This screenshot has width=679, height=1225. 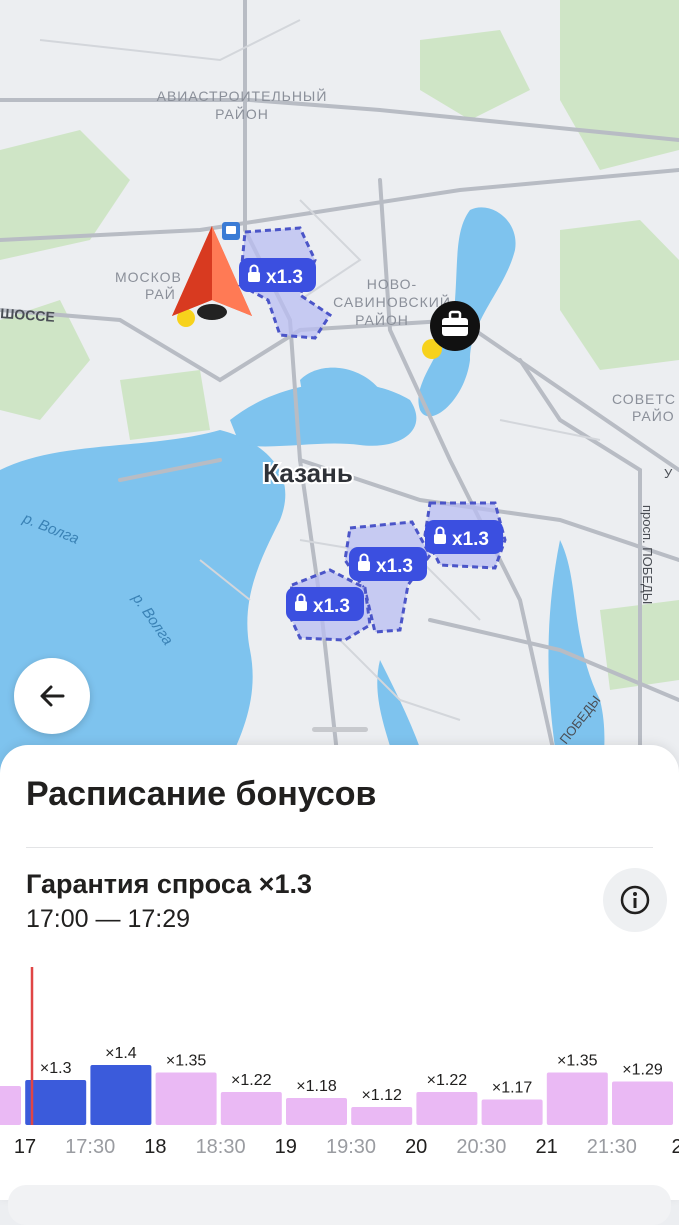 What do you see at coordinates (201, 794) in the screenshot?
I see `page-title: Расписание бонусов` at bounding box center [201, 794].